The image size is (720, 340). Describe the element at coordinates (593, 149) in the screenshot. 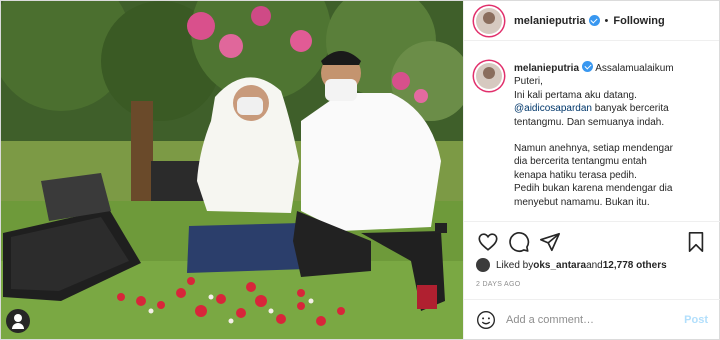

I see `caption-line: Namun anehnya, setiap mendengar` at that location.